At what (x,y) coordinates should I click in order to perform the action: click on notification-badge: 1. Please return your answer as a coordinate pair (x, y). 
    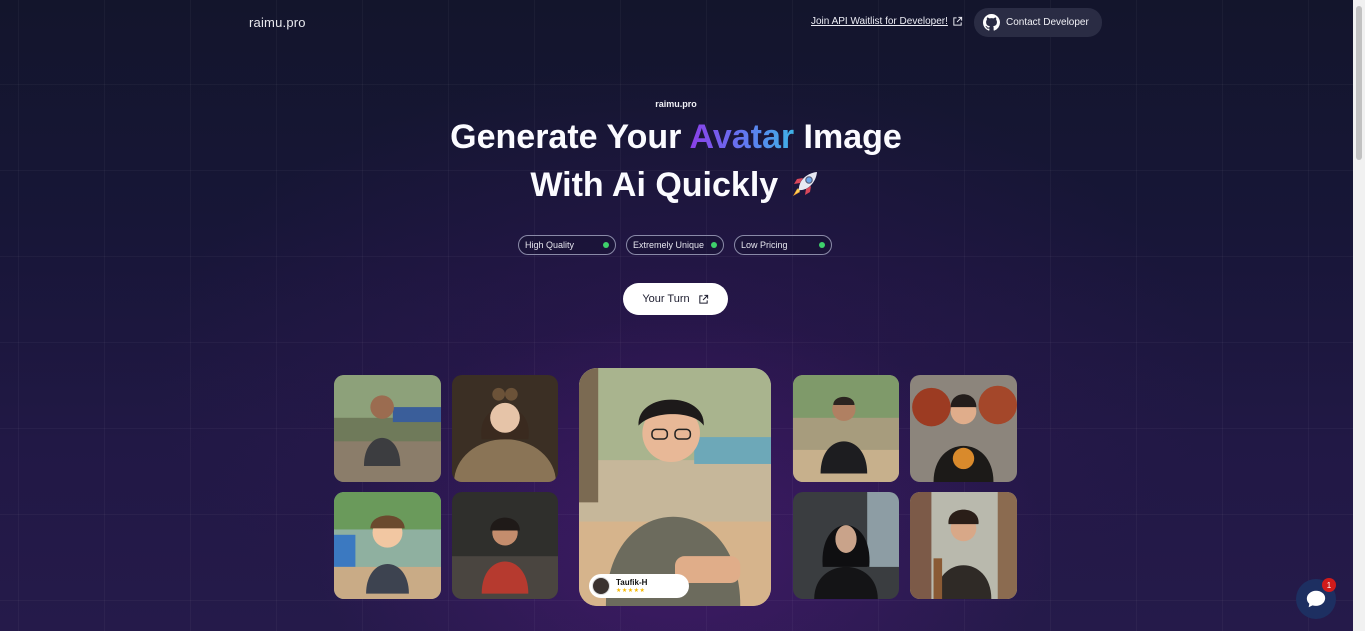
    Looking at the image, I should click on (1329, 585).